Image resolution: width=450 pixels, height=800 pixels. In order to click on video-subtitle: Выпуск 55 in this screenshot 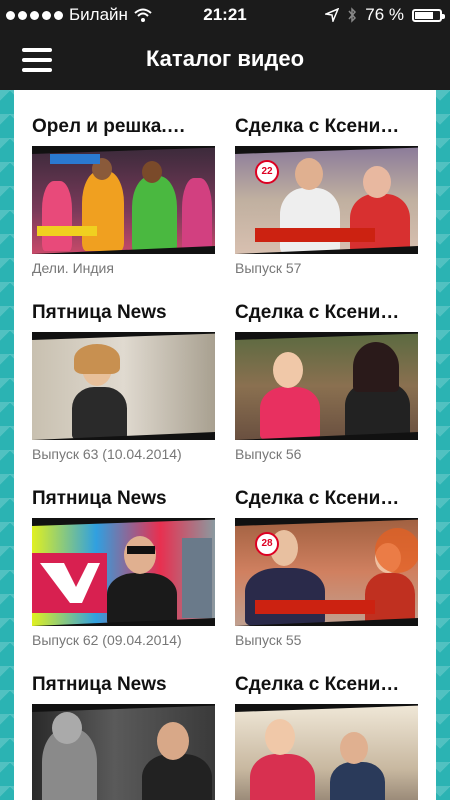, I will do `click(268, 640)`.